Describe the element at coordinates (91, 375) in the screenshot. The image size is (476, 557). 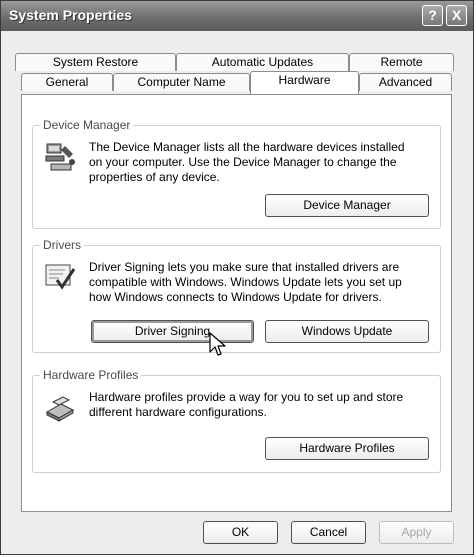
I see `hardware-profiles-legend: Hardware Profiles` at that location.